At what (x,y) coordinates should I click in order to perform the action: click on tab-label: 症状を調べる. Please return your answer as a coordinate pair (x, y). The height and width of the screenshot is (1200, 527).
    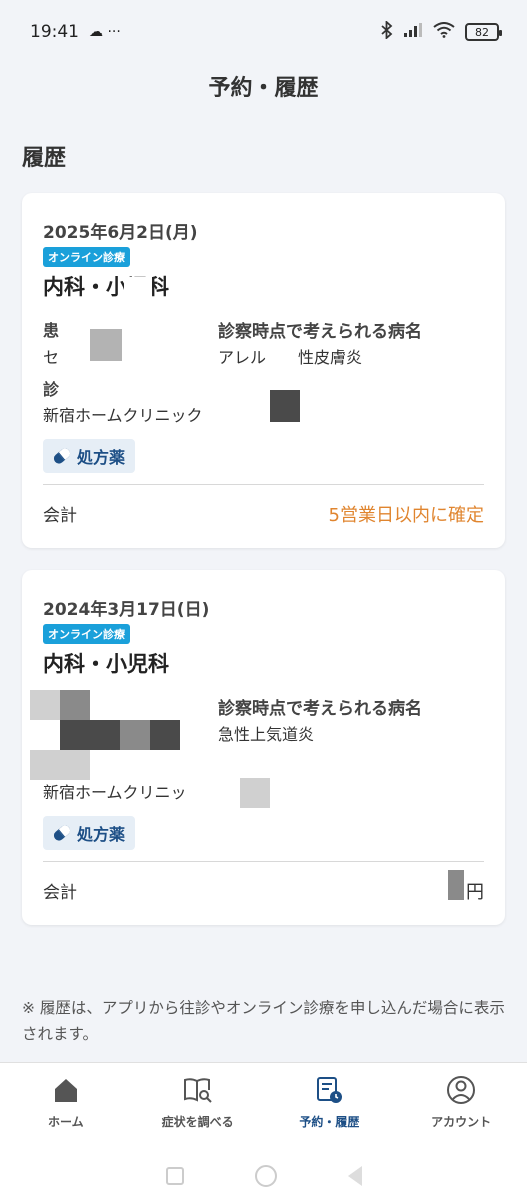
    Looking at the image, I should click on (197, 1122).